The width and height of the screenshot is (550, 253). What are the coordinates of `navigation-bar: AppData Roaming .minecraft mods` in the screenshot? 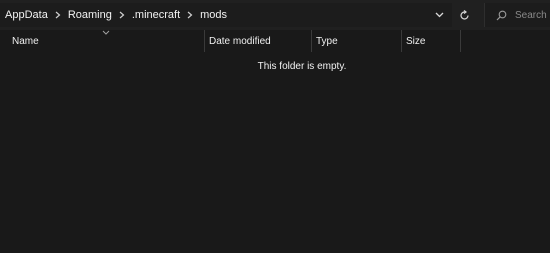 It's located at (275, 15).